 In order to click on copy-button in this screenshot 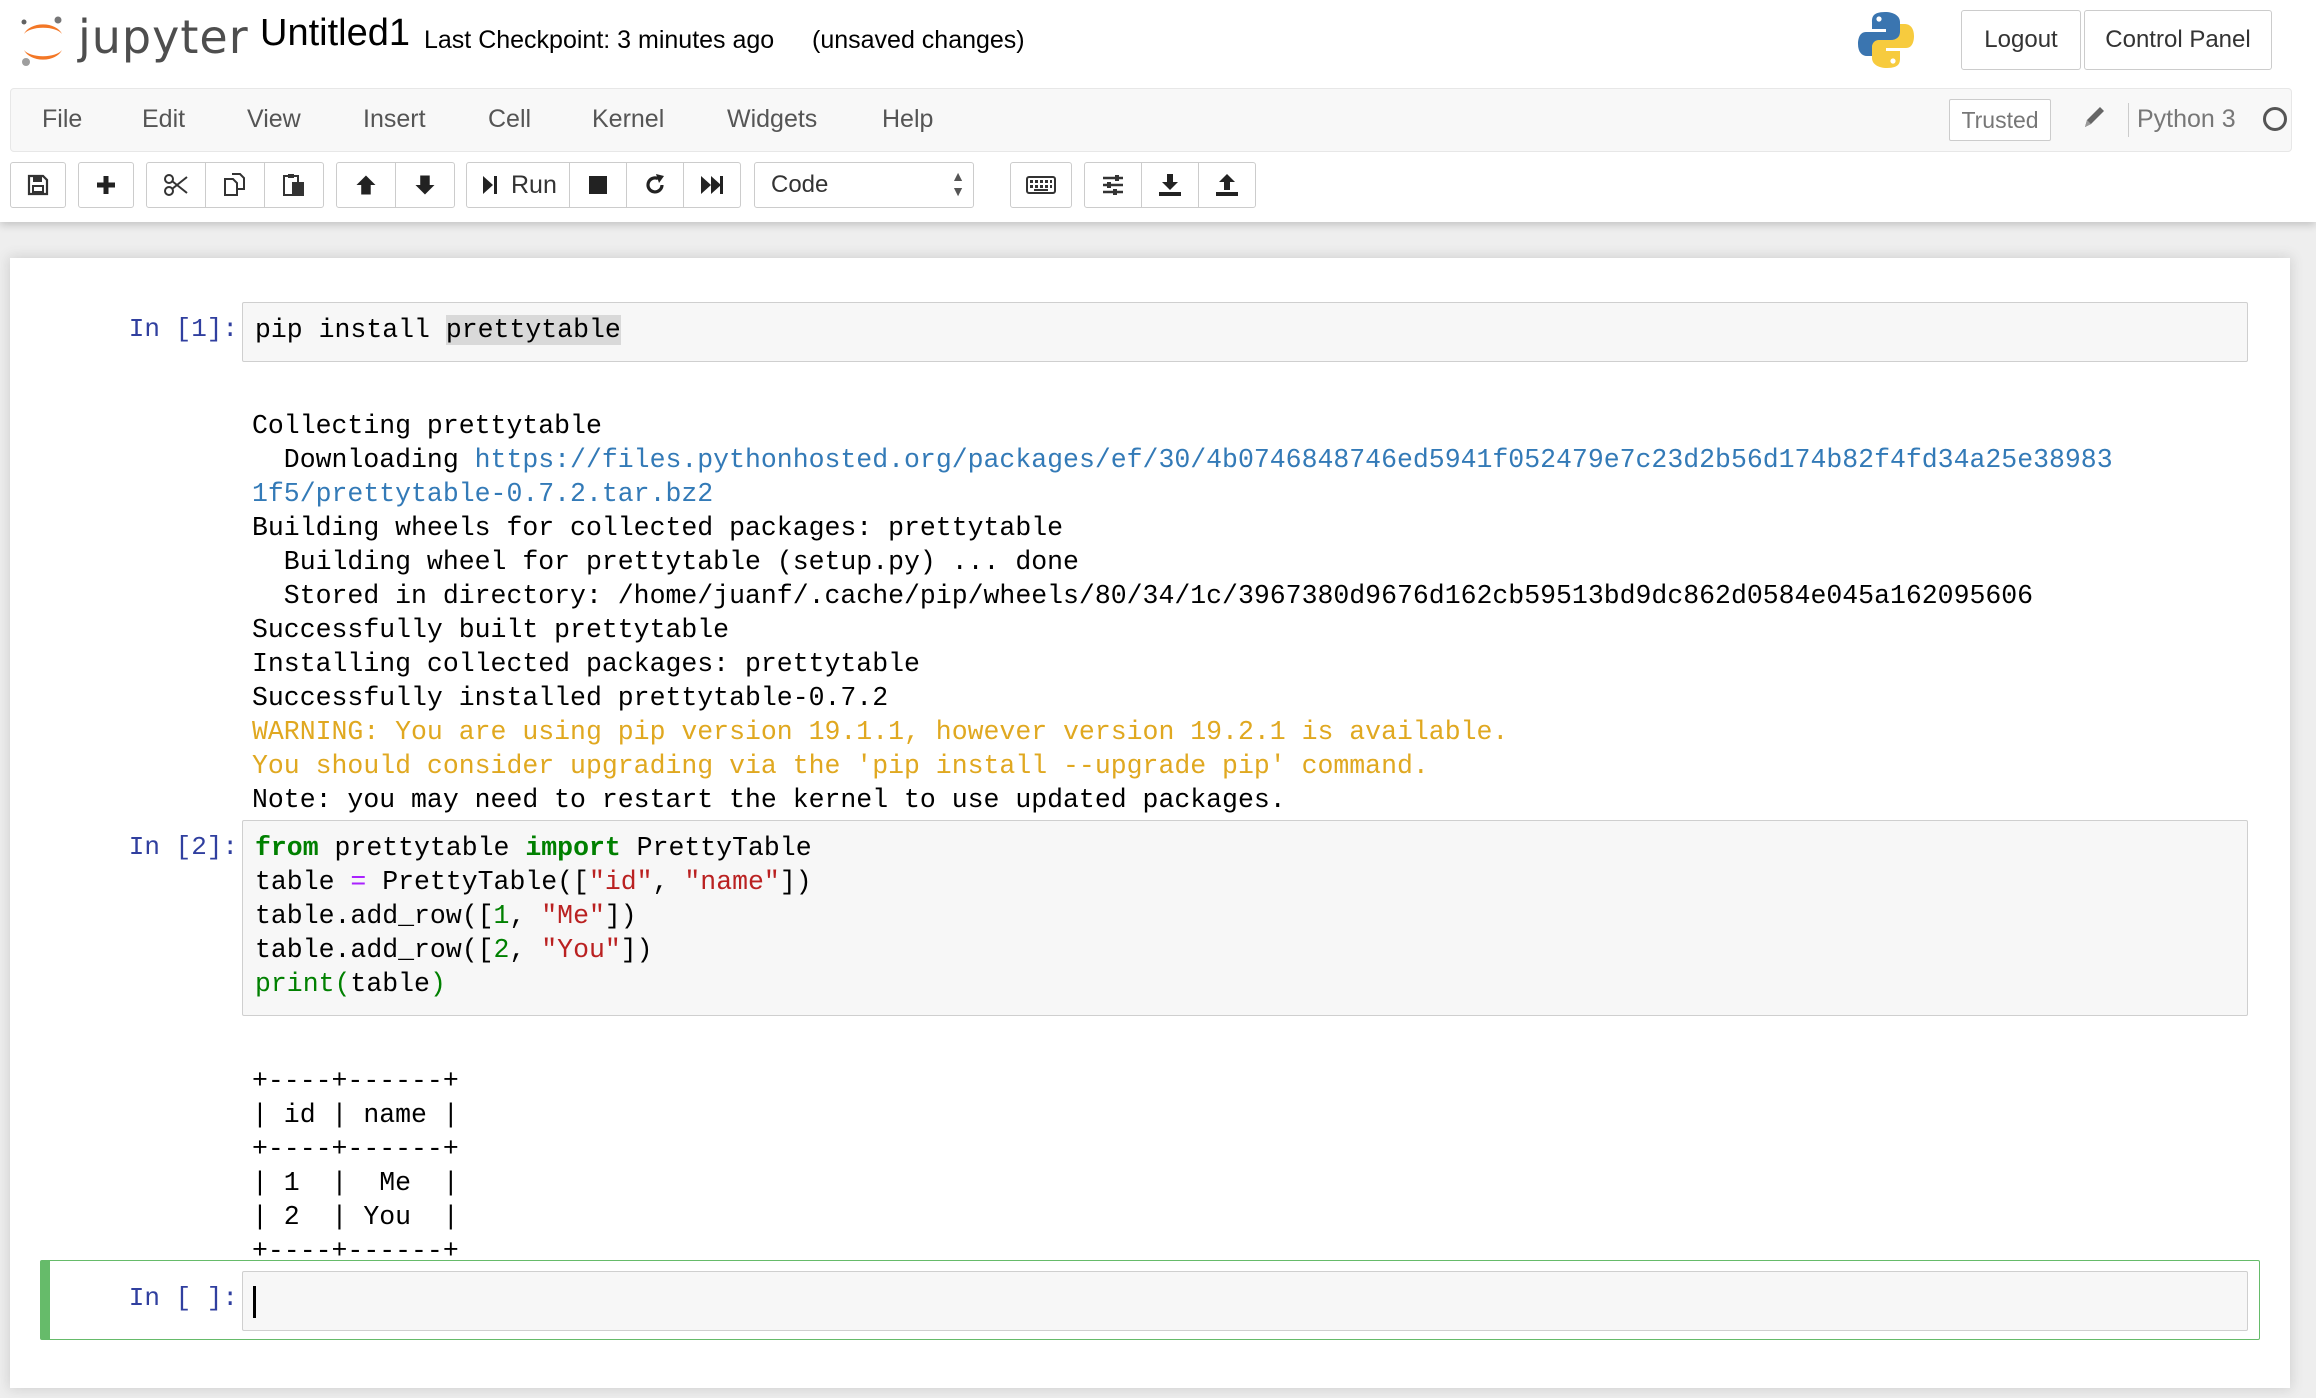, I will do `click(235, 185)`.